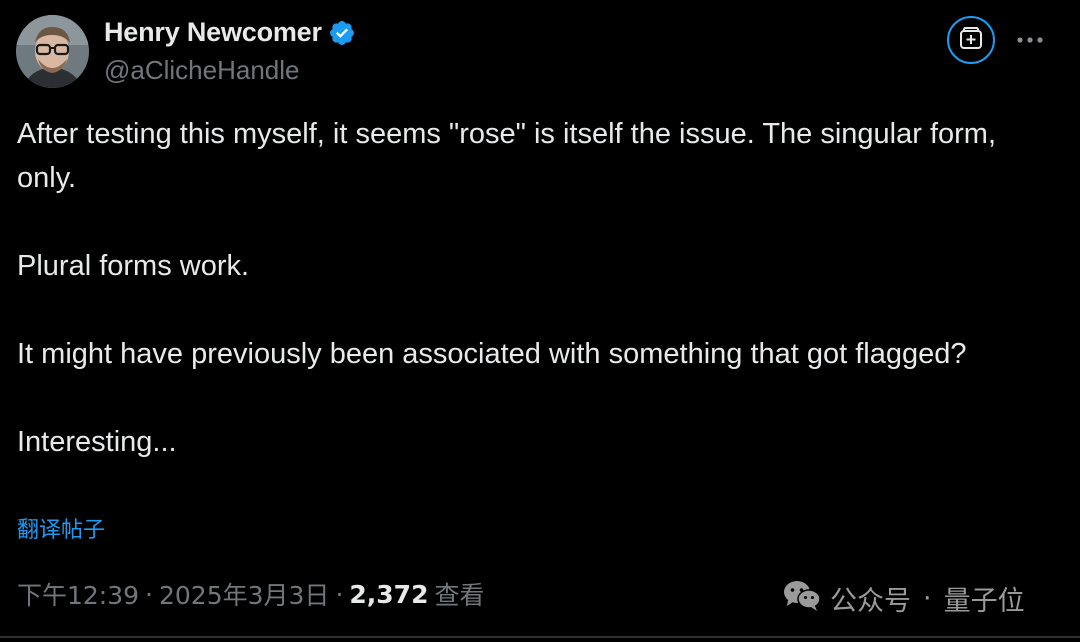 The image size is (1080, 642). I want to click on grok-button, so click(971, 40).